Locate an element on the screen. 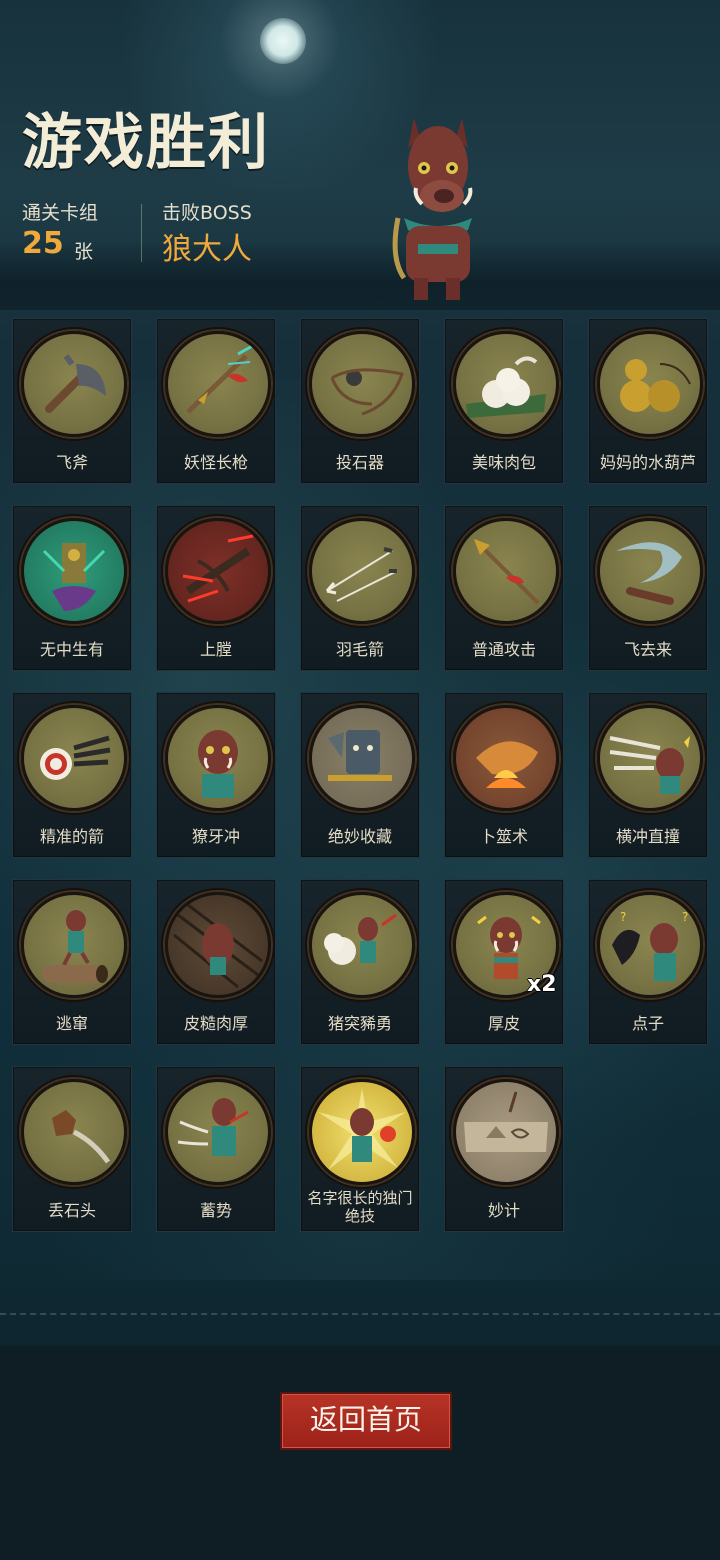  rampage-icon is located at coordinates (650, 758).